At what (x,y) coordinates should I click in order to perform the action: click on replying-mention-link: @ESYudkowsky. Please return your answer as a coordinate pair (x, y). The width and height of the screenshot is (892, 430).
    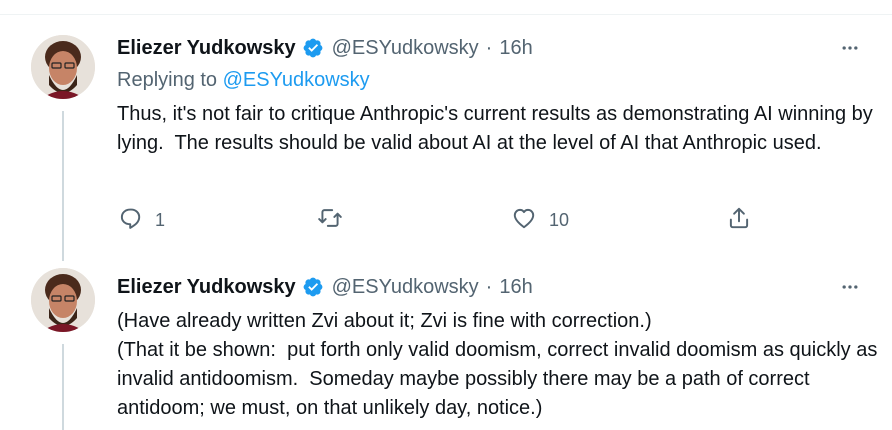
    Looking at the image, I should click on (296, 80).